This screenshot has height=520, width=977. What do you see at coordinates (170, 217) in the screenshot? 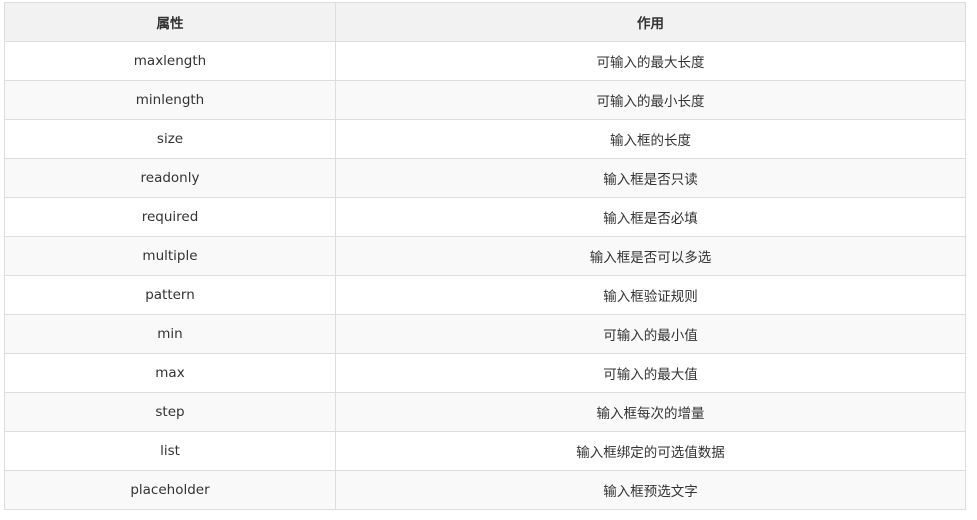
I see `attribute-cell: required` at bounding box center [170, 217].